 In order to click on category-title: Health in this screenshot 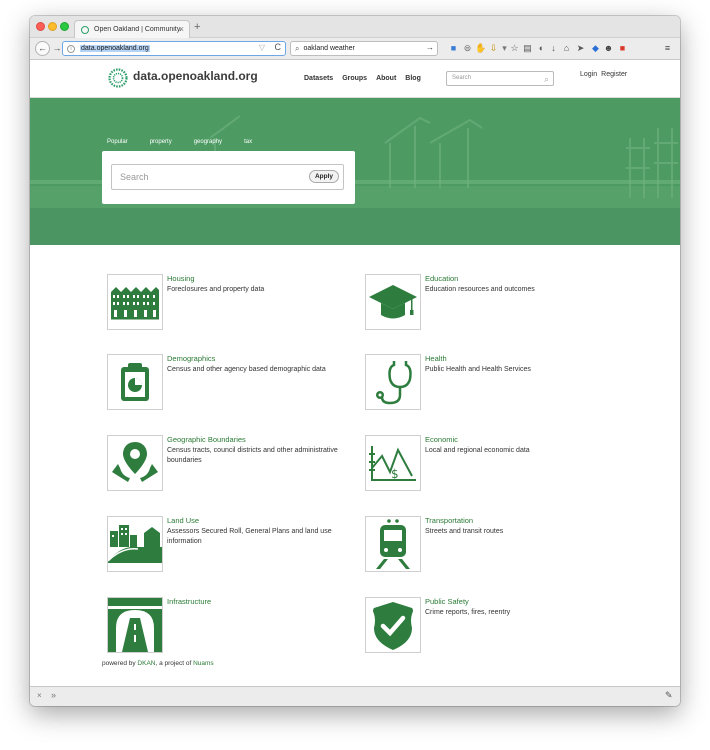, I will do `click(436, 358)`.